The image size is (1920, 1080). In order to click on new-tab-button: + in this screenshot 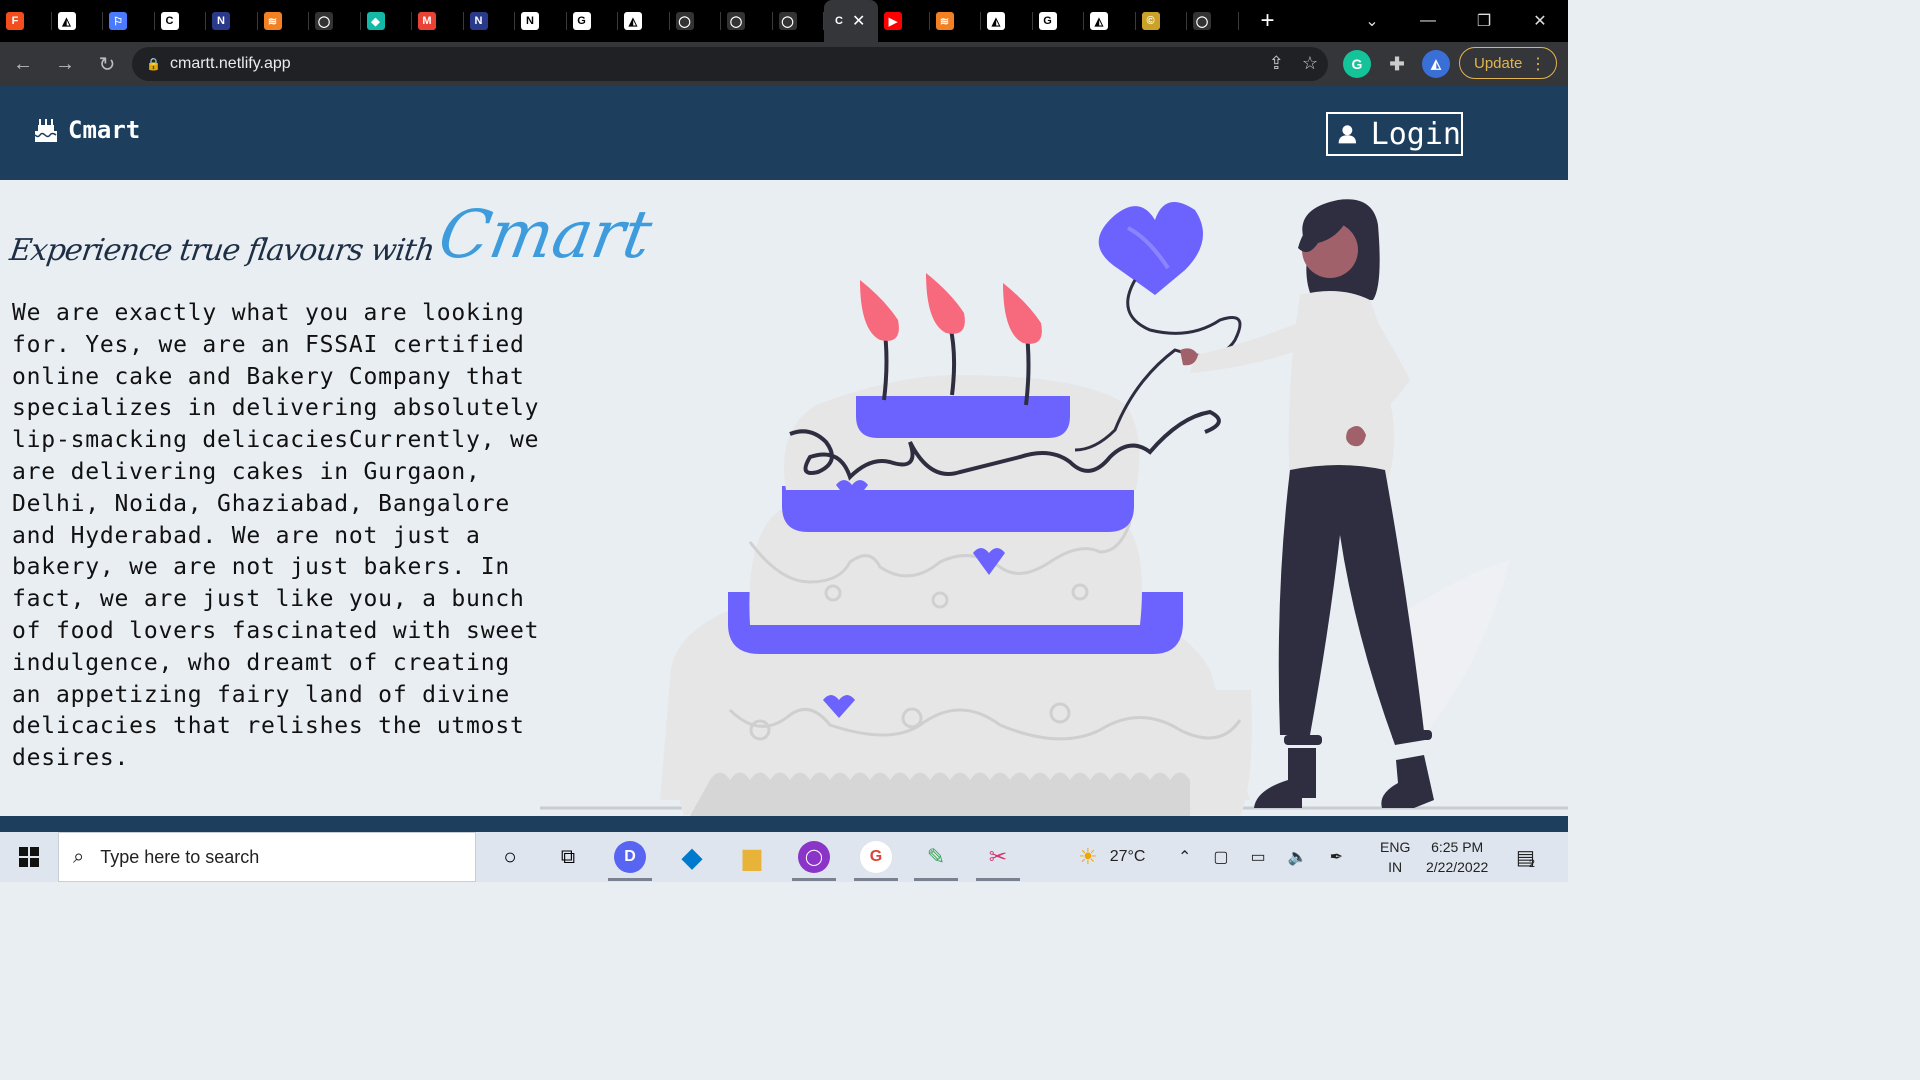, I will do `click(1268, 21)`.